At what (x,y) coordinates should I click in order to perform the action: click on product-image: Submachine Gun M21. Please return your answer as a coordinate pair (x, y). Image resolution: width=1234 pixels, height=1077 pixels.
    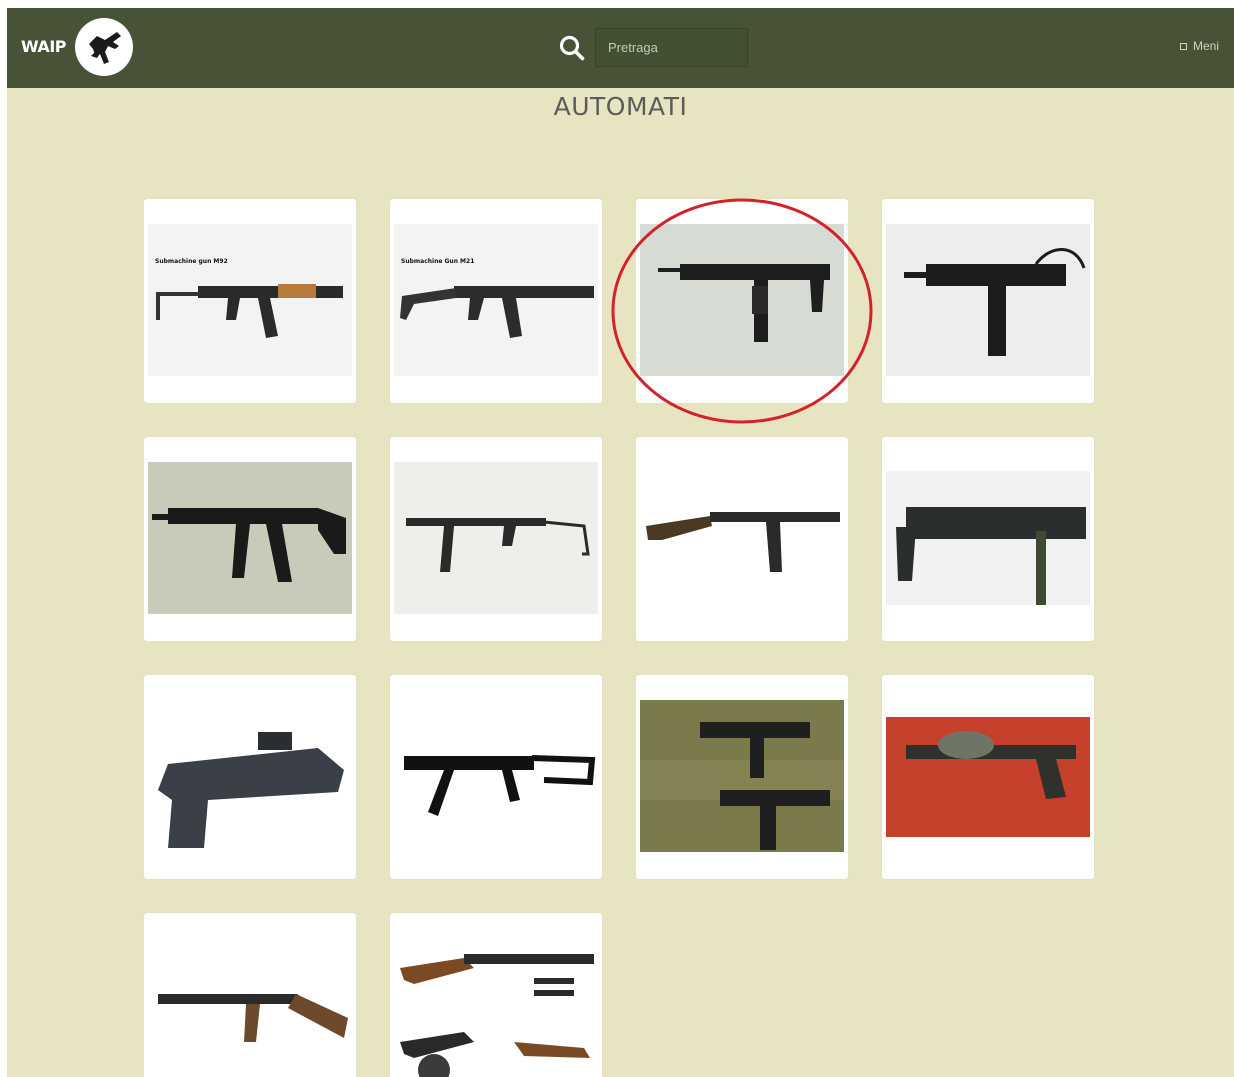
    Looking at the image, I should click on (496, 300).